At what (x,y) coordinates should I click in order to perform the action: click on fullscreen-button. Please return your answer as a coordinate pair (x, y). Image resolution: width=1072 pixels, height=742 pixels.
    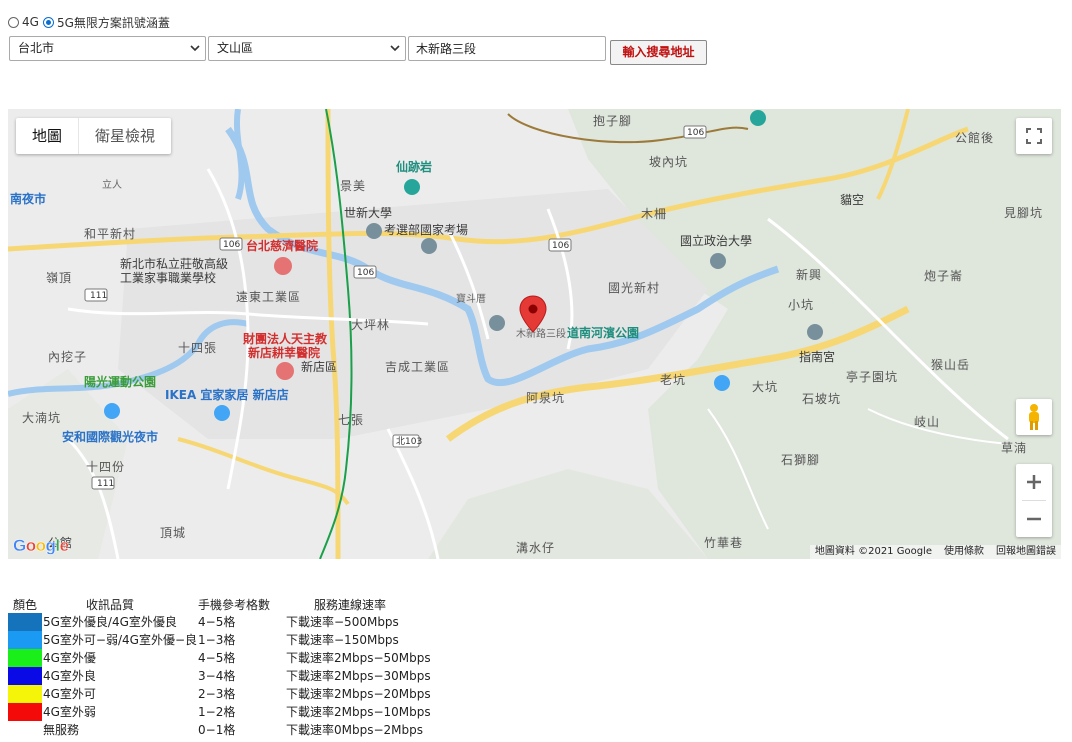
    Looking at the image, I should click on (1034, 136).